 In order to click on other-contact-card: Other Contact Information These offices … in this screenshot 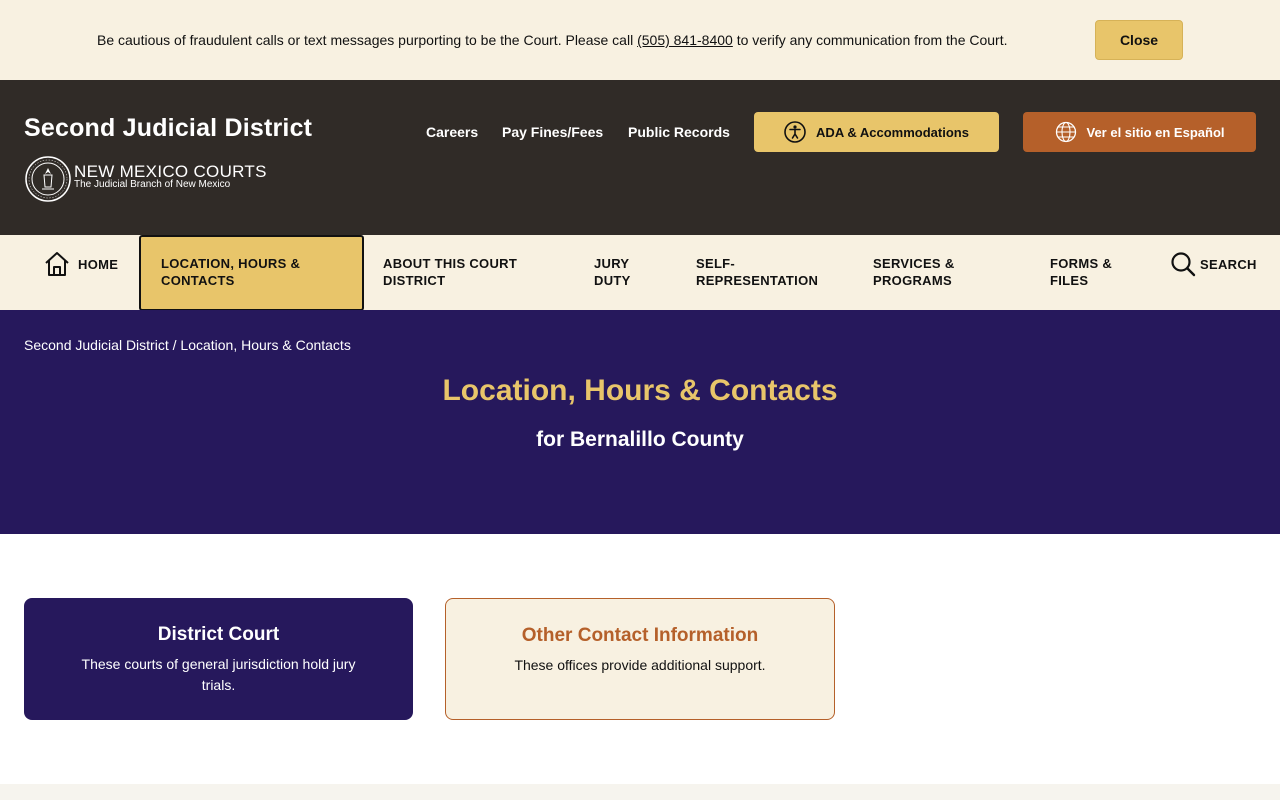, I will do `click(640, 659)`.